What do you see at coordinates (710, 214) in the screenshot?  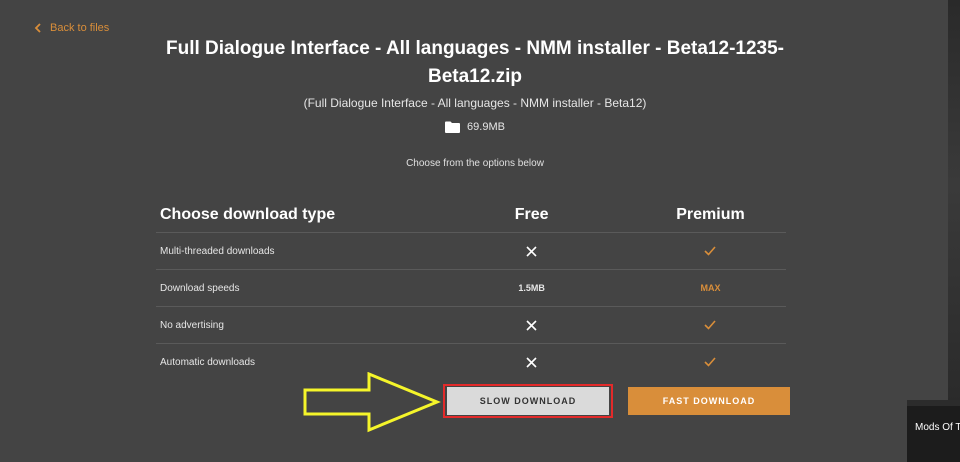 I see `header-premium: Premium` at bounding box center [710, 214].